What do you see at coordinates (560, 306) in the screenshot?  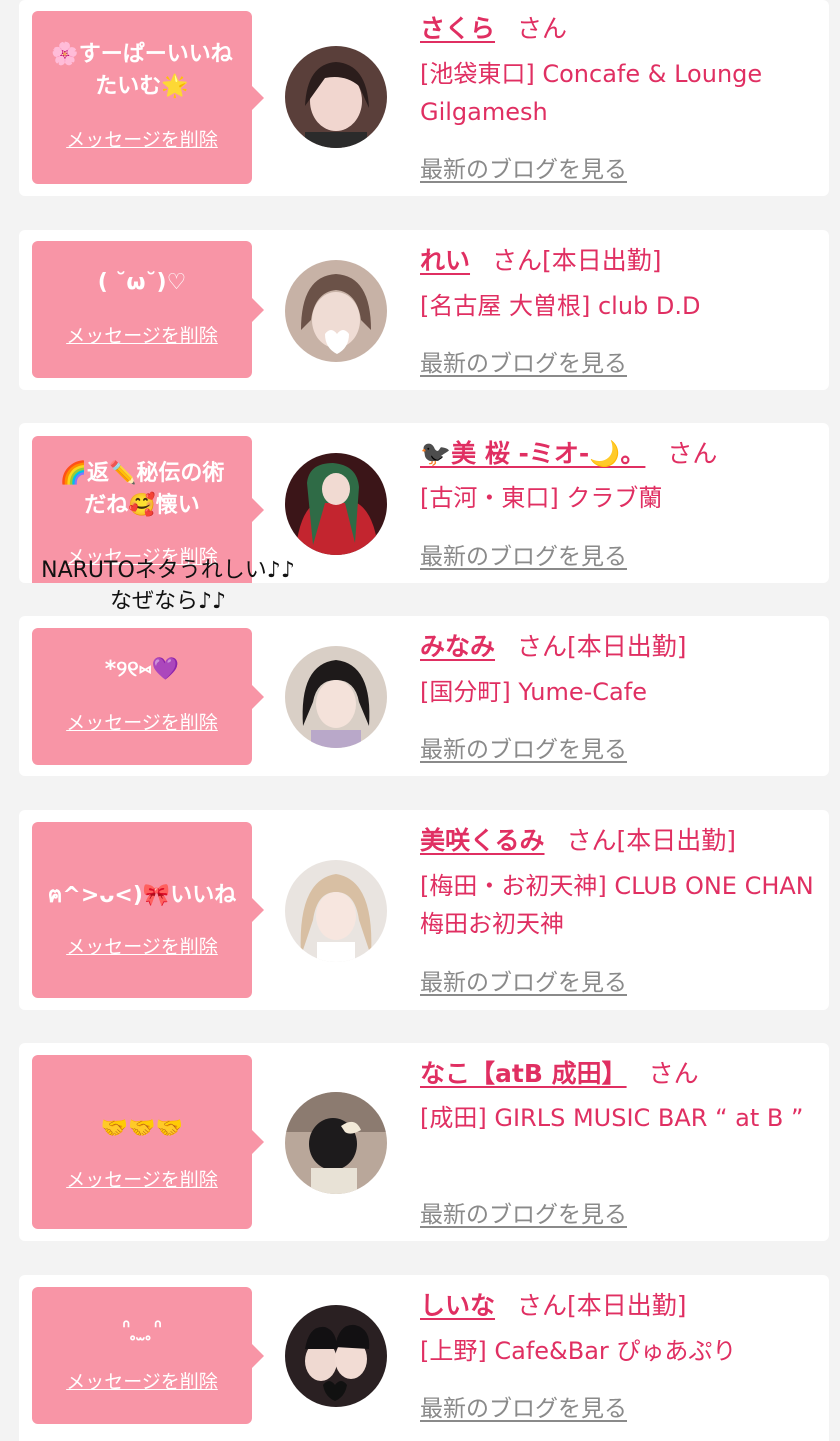 I see `store-name: [名古屋 大曽根] club D.D` at bounding box center [560, 306].